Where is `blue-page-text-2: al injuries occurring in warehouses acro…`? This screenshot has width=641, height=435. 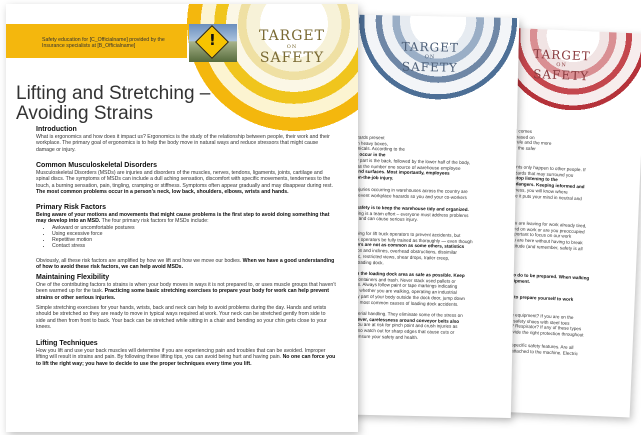
blue-page-text-2: al injuries occurring in warehouses acro… is located at coordinates (409, 193).